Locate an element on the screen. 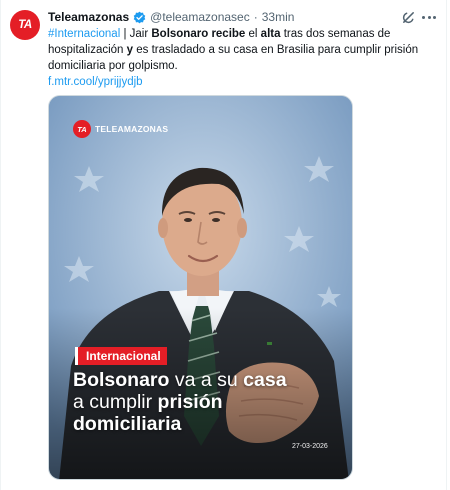 The image size is (450, 490). headline-bold: Bolsonaro is located at coordinates (121, 380).